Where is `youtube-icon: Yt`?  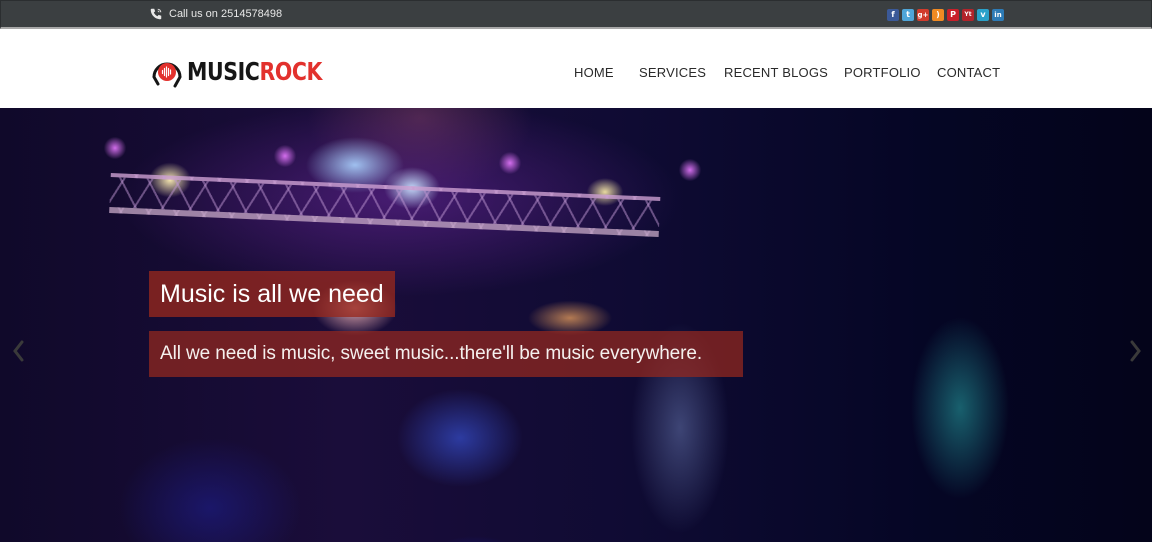
youtube-icon: Yt is located at coordinates (968, 15).